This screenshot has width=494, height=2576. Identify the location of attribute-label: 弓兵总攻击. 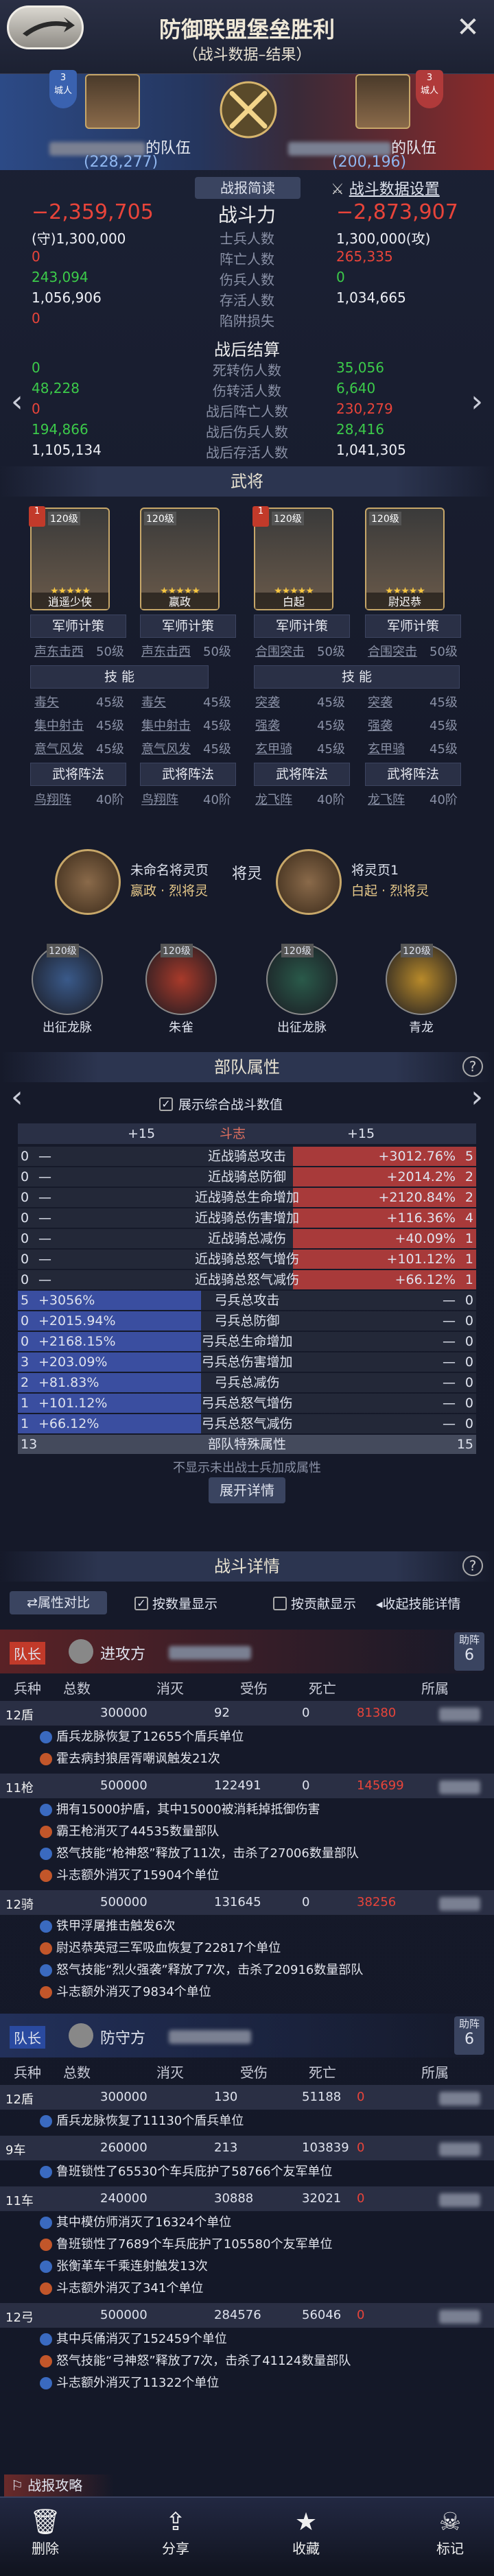
(247, 1300).